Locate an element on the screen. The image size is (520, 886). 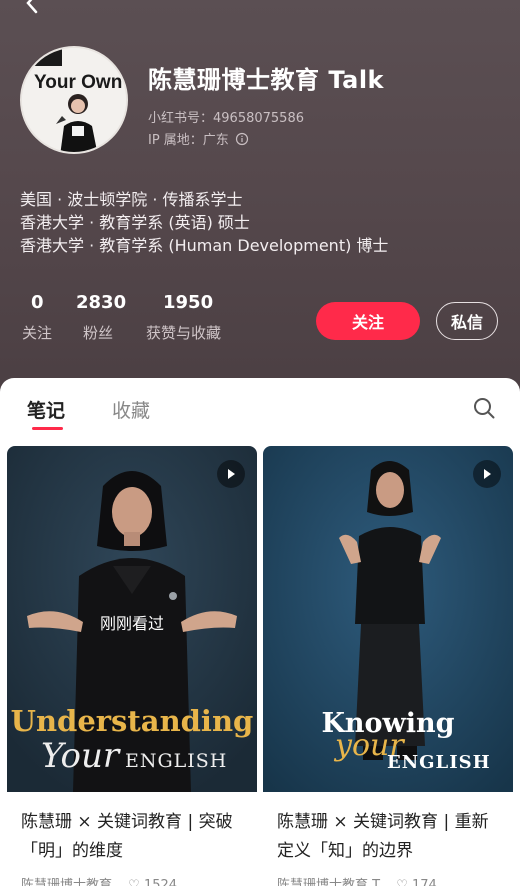
followers-count: 2830 is located at coordinates (101, 302).